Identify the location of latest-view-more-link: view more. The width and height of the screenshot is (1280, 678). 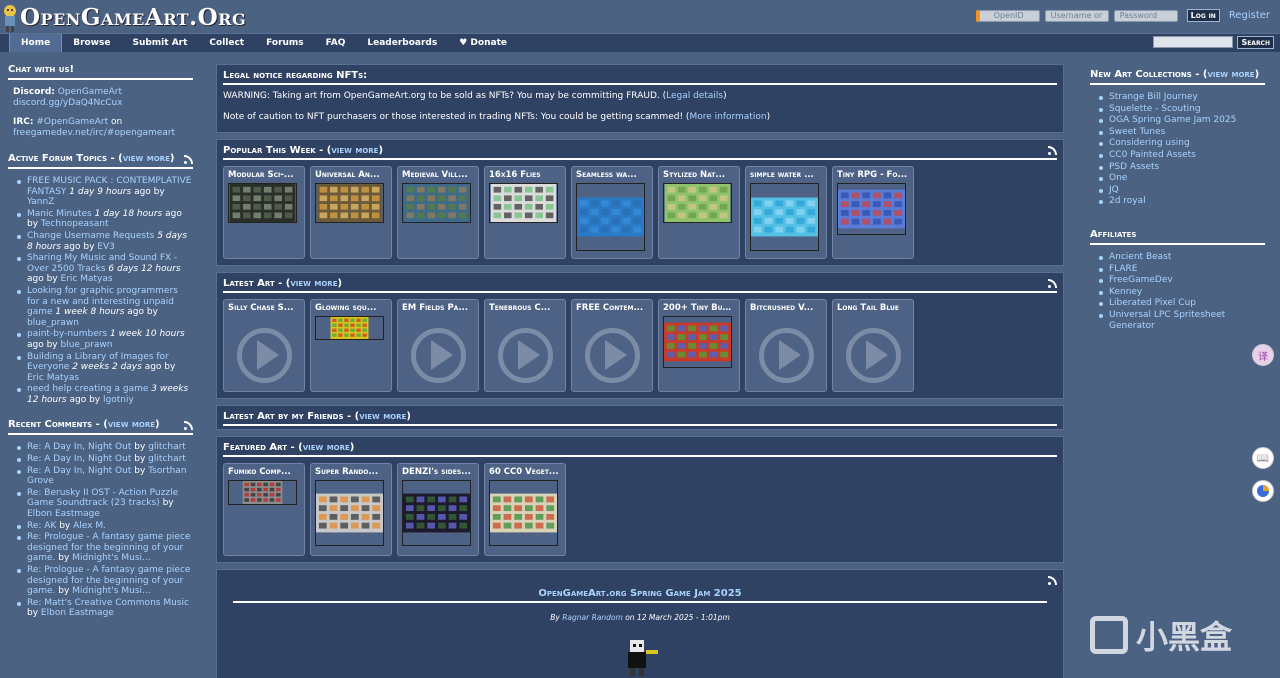
(313, 283).